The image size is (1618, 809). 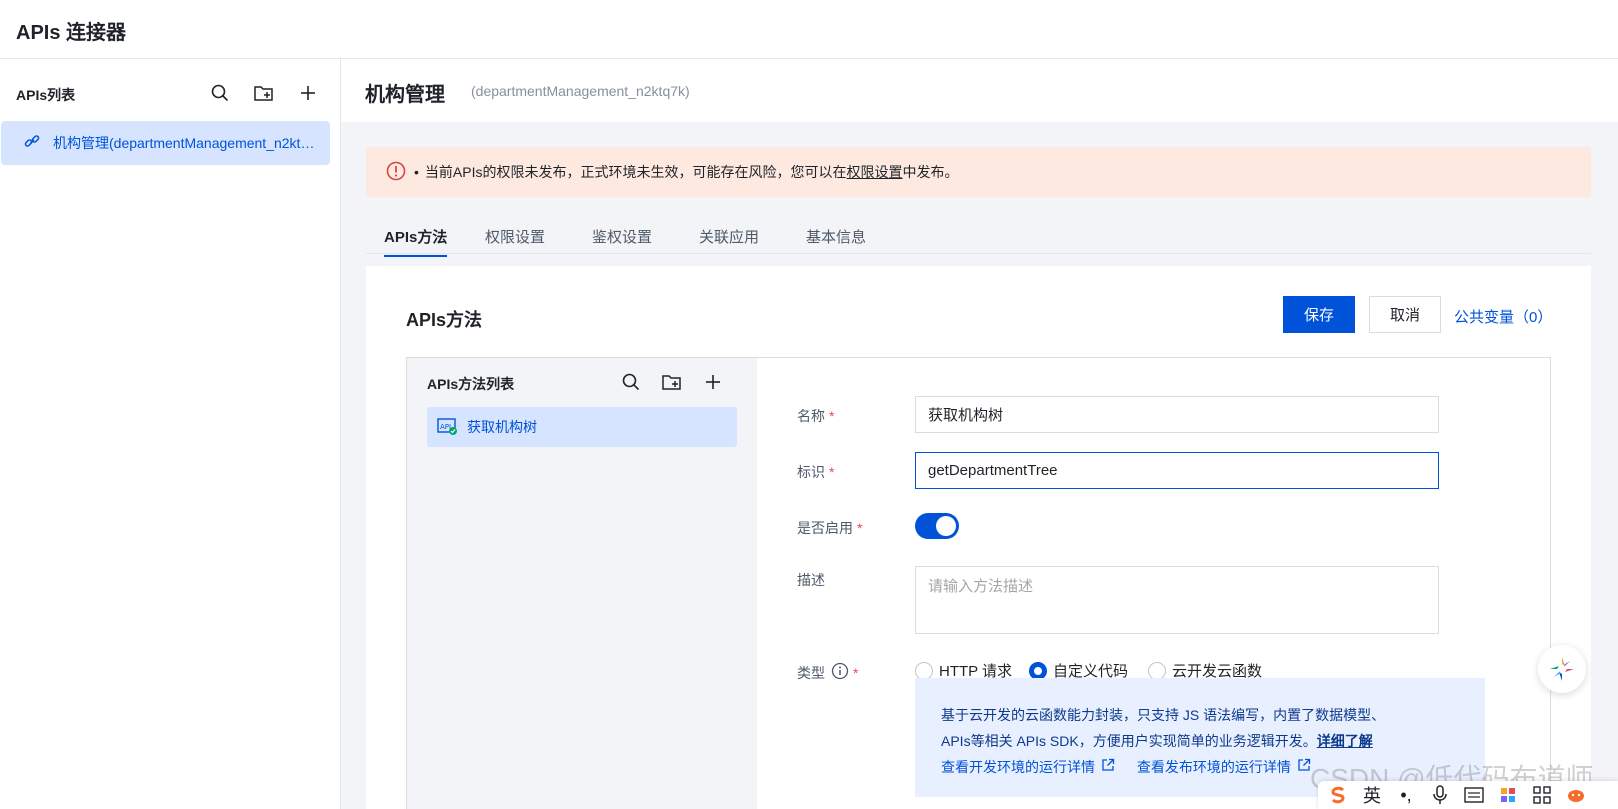 I want to click on tab-auth-settings: 鉴权设置, so click(x=622, y=240).